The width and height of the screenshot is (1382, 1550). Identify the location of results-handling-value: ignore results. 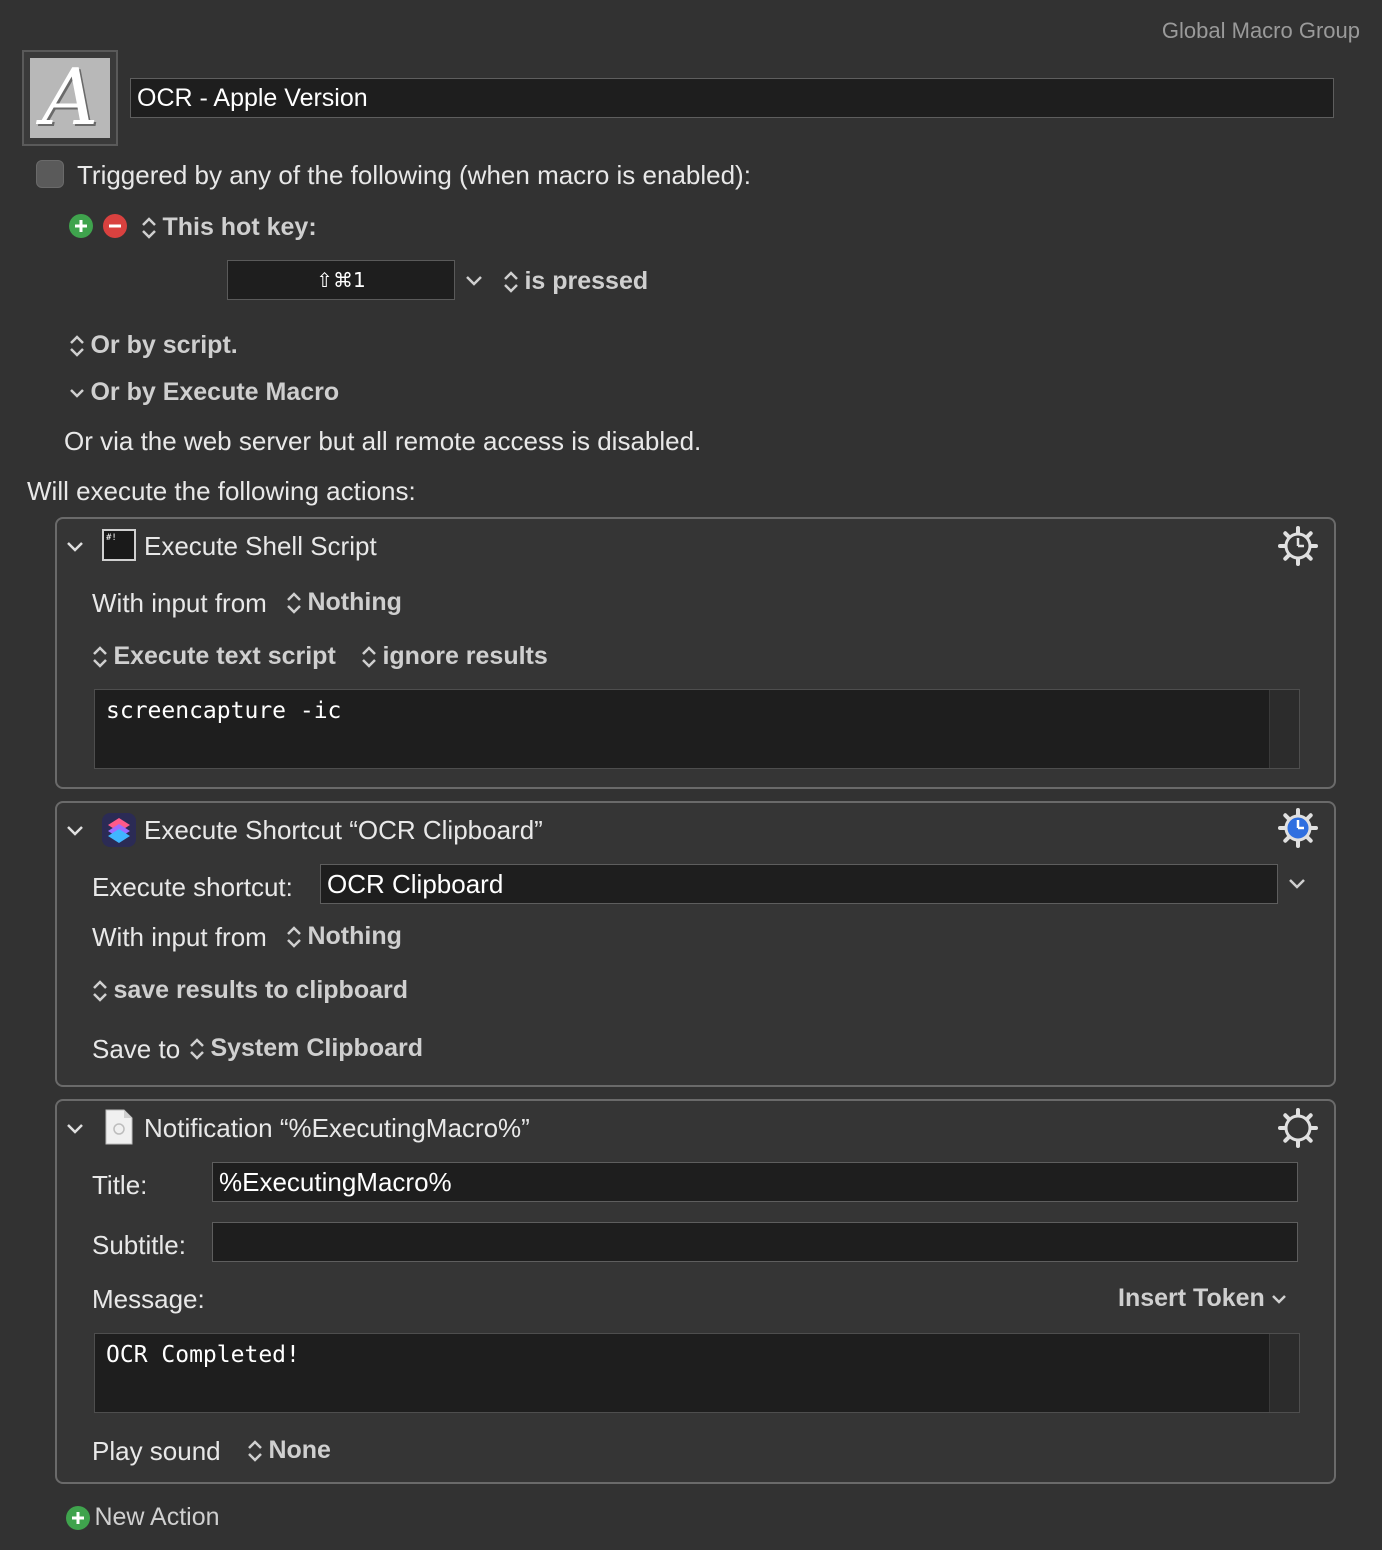
(465, 656).